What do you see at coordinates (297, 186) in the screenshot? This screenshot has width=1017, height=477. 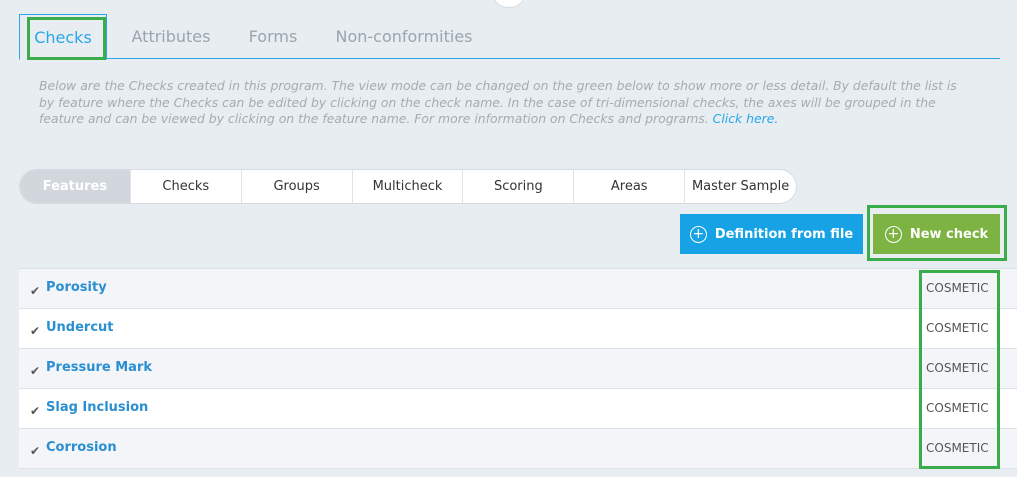 I see `view-mode-groups: Groups` at bounding box center [297, 186].